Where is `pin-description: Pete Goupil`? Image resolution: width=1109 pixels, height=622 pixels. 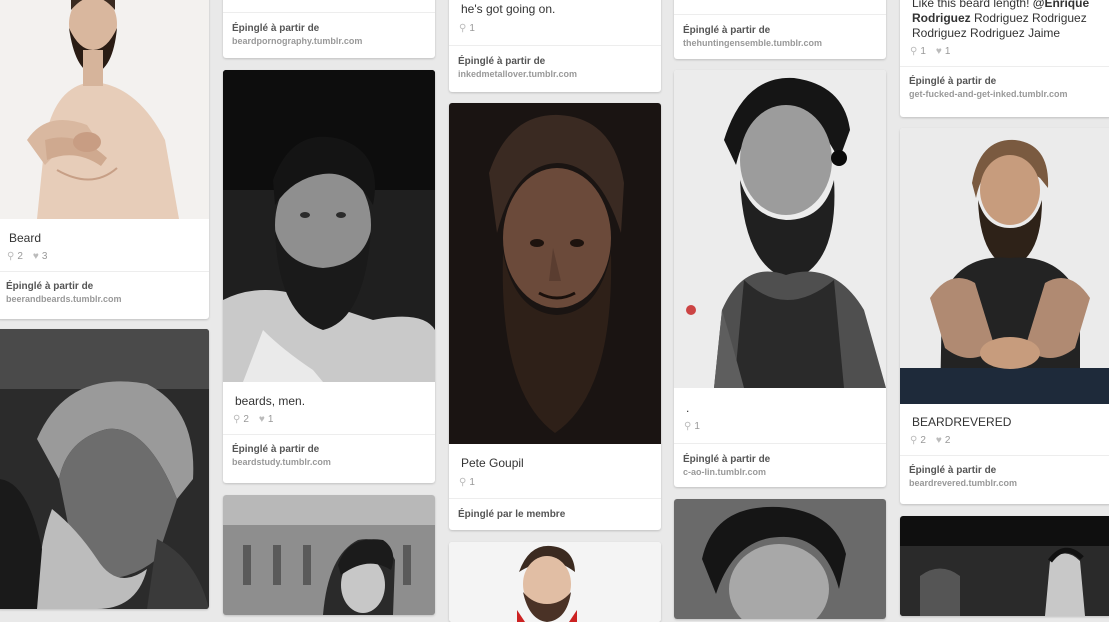 pin-description: Pete Goupil is located at coordinates (492, 463).